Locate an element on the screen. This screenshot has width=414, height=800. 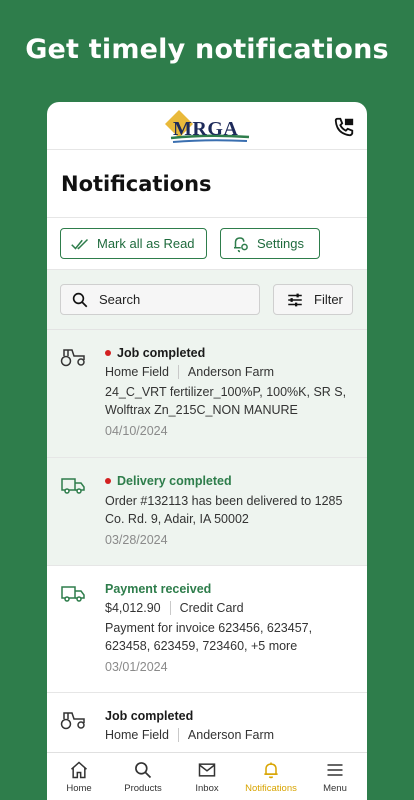
top-bar: MRGA is located at coordinates (207, 126).